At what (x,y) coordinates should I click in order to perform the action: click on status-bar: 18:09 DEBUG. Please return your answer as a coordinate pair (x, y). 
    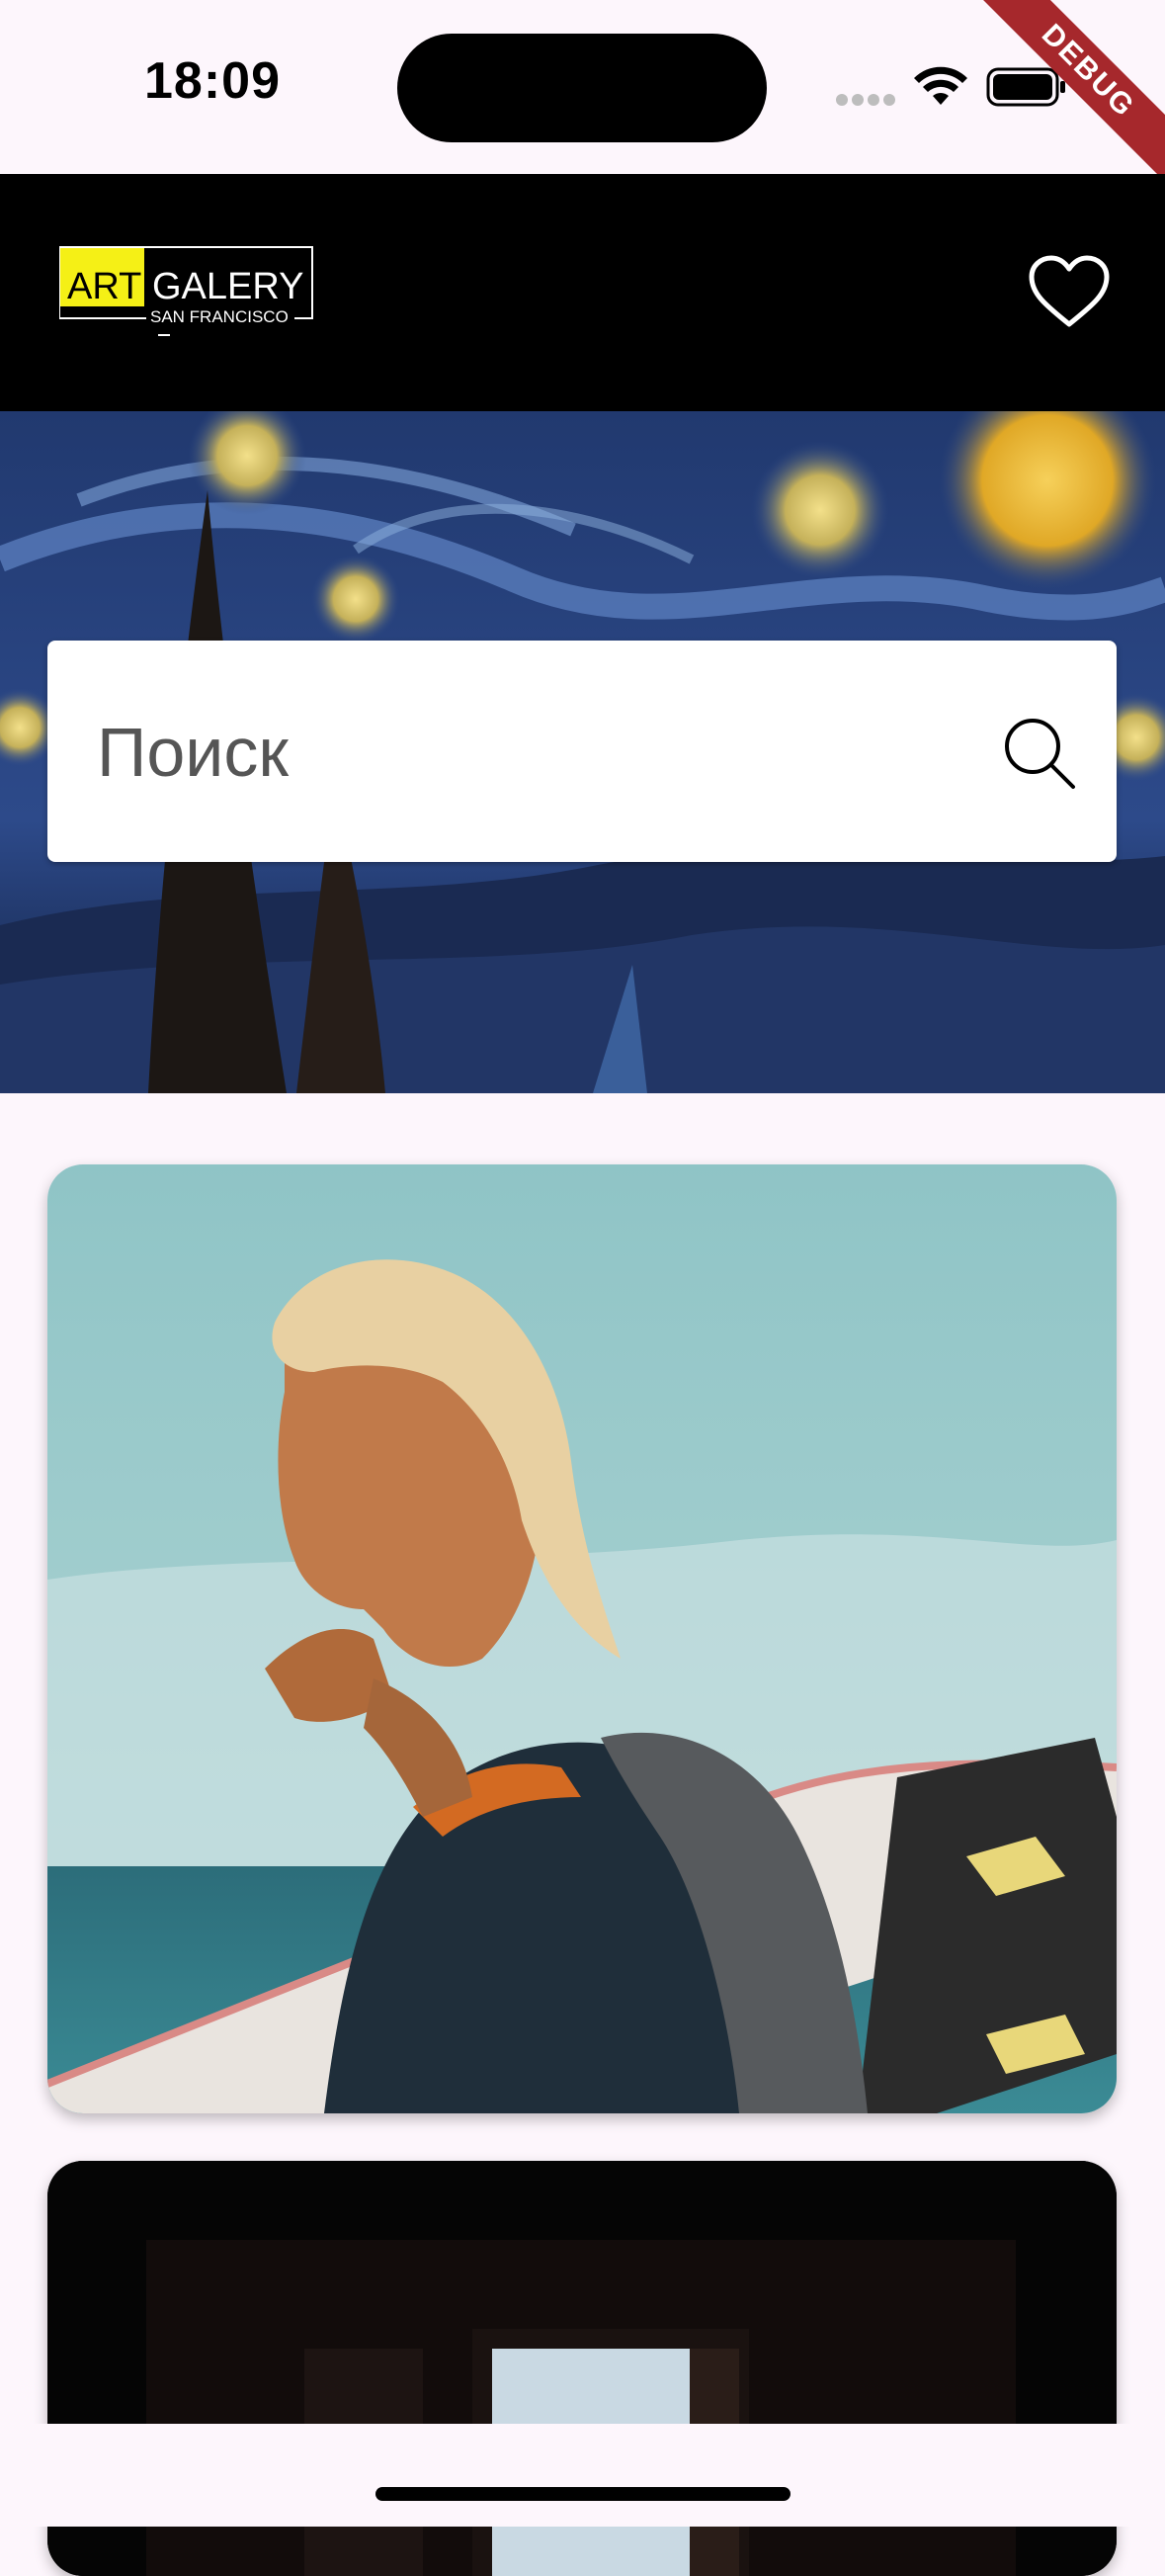
    Looking at the image, I should click on (582, 93).